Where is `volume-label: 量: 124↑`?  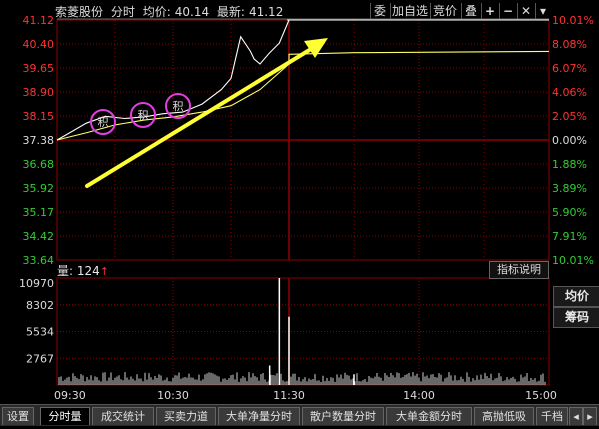 volume-label: 量: 124↑ is located at coordinates (83, 271).